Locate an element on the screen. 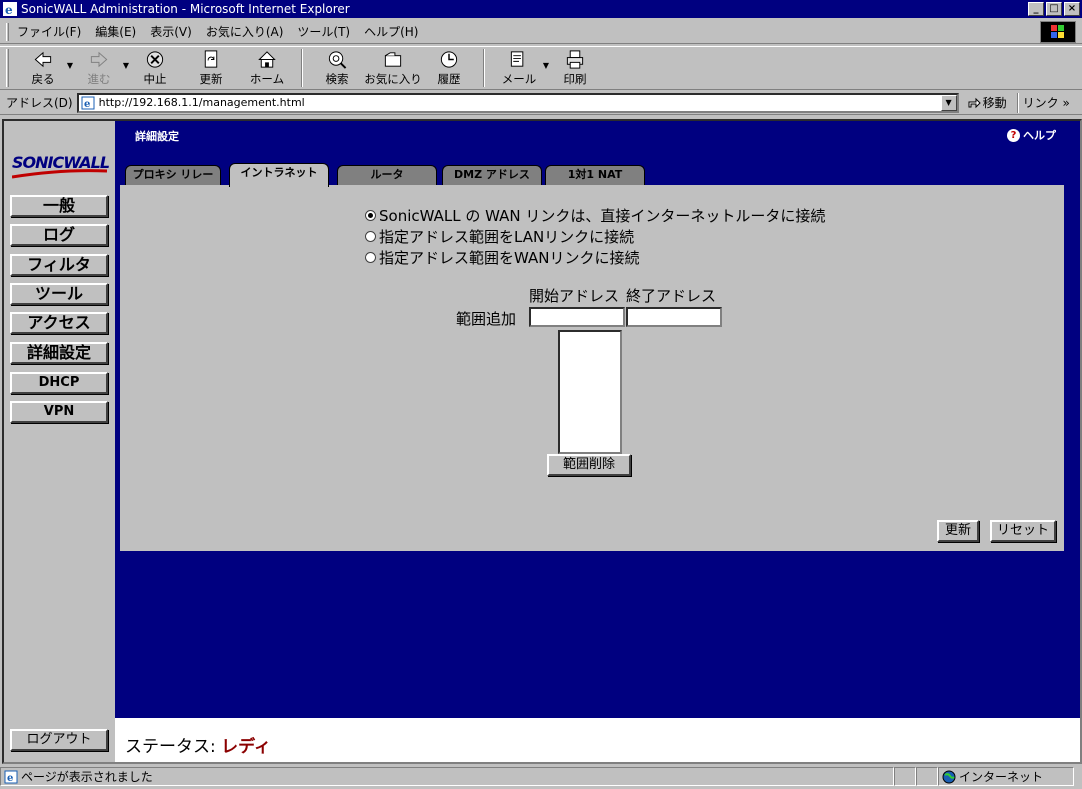  nav-log: ログ is located at coordinates (59, 235).